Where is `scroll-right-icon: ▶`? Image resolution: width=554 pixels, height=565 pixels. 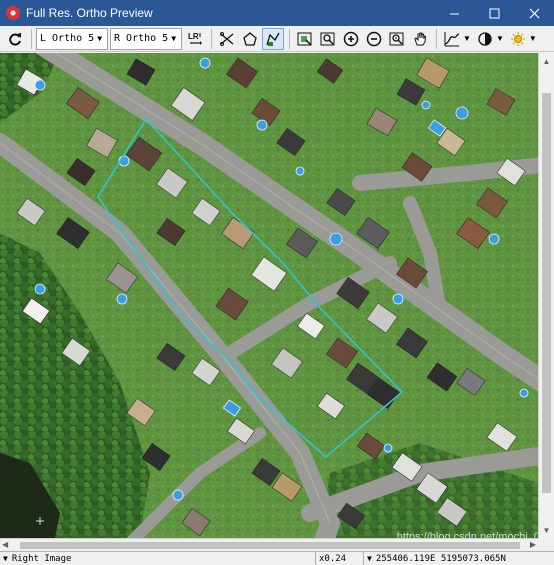
scroll-right-icon: ▶ is located at coordinates (533, 544).